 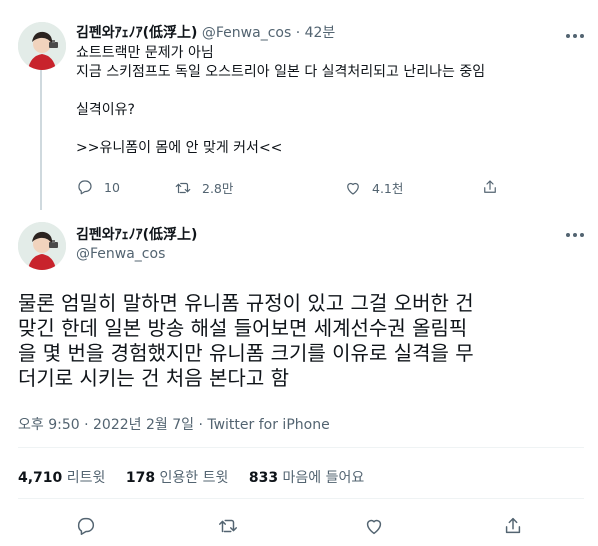 What do you see at coordinates (299, 527) in the screenshot?
I see `main-tweet-actions` at bounding box center [299, 527].